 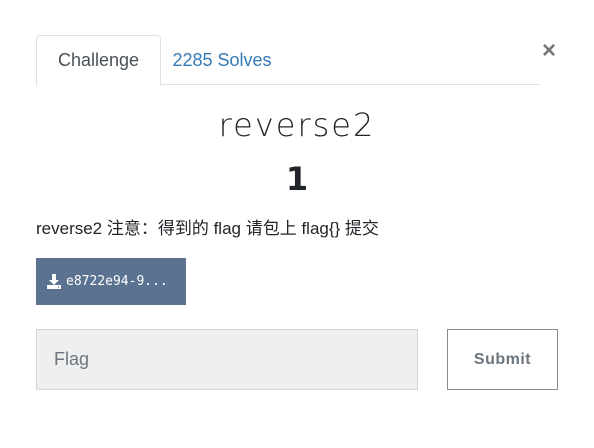 I want to click on tab-challenge: Challenge, so click(x=98, y=60).